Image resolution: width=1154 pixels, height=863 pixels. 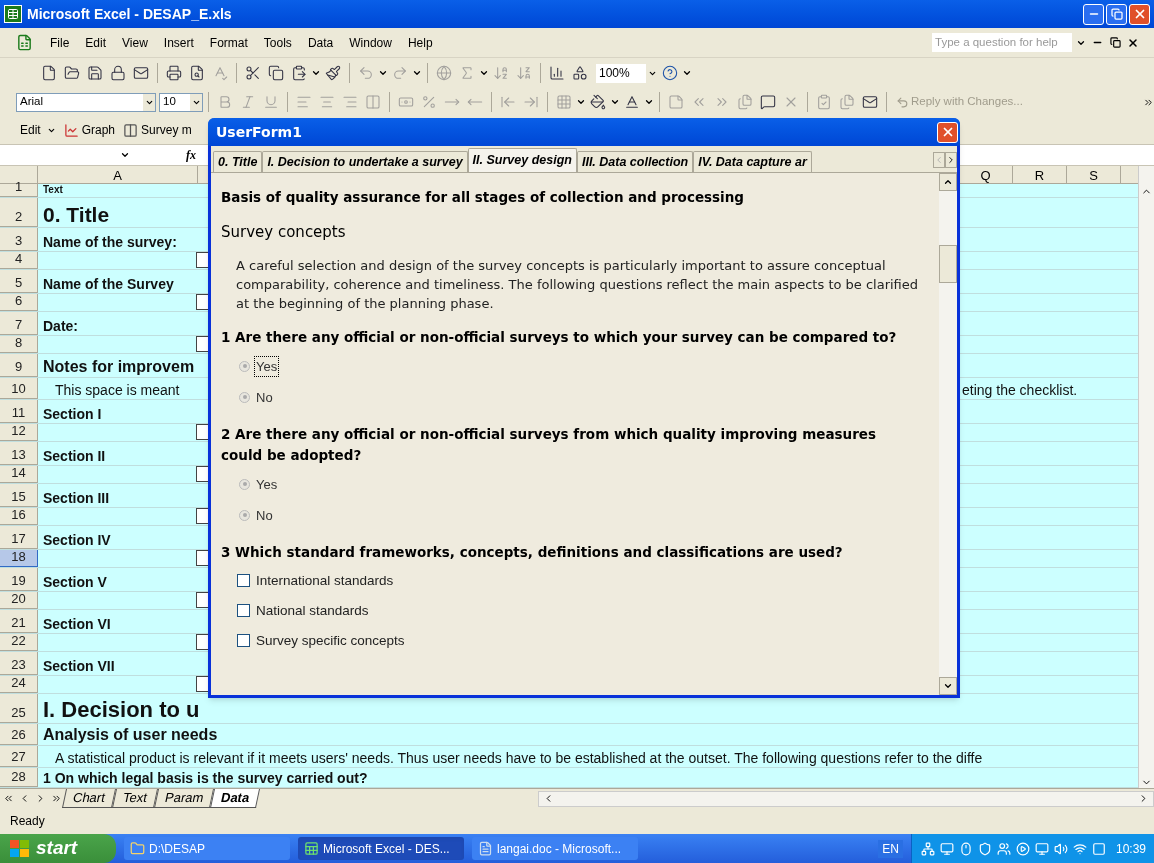 I want to click on row-header: 21, so click(x=19, y=621).